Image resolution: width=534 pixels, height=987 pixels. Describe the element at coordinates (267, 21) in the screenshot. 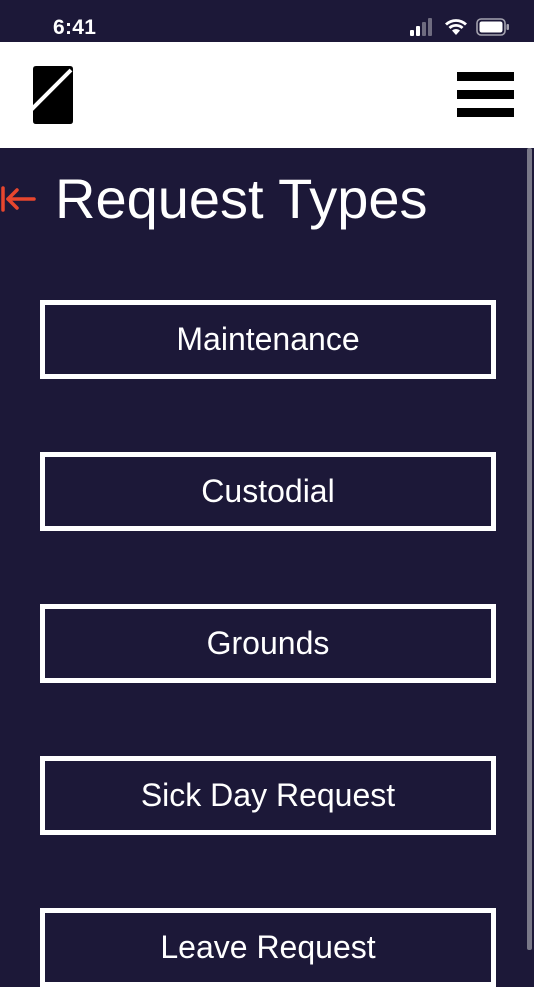

I see `status-bar: 6:41` at that location.